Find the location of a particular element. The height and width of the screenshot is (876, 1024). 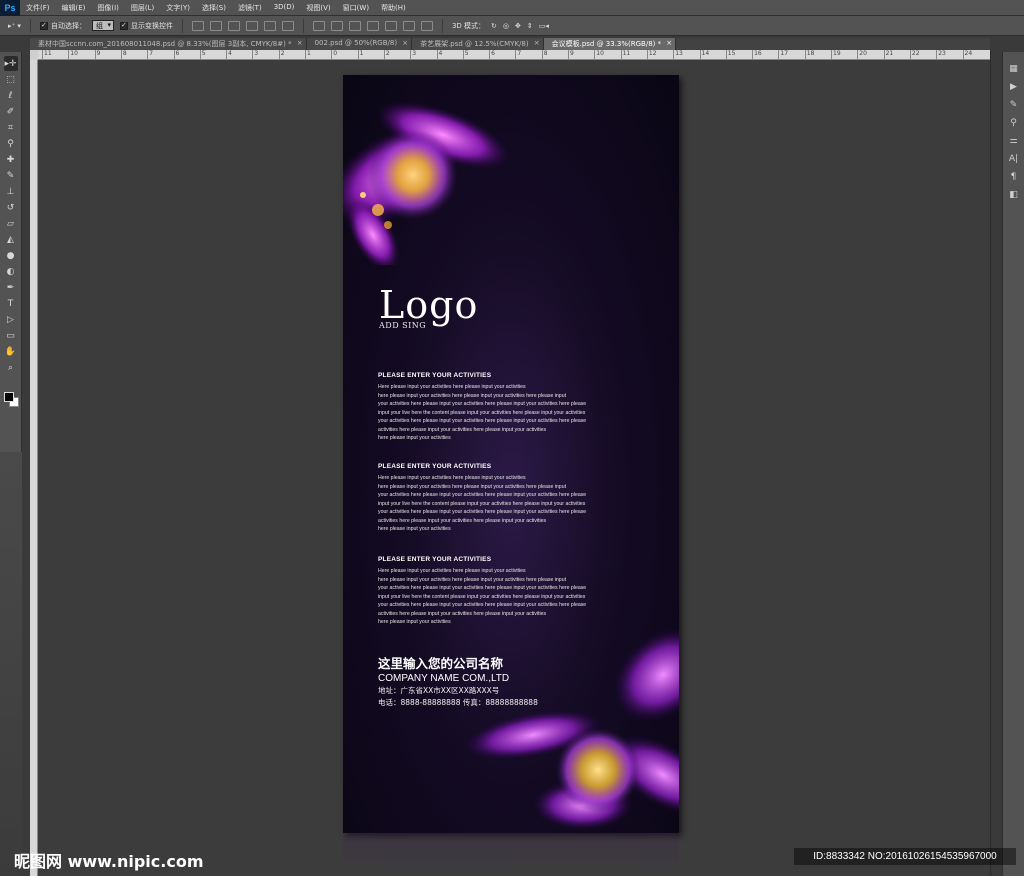

tool-presets-icon: ✎ is located at coordinates (1014, 105).